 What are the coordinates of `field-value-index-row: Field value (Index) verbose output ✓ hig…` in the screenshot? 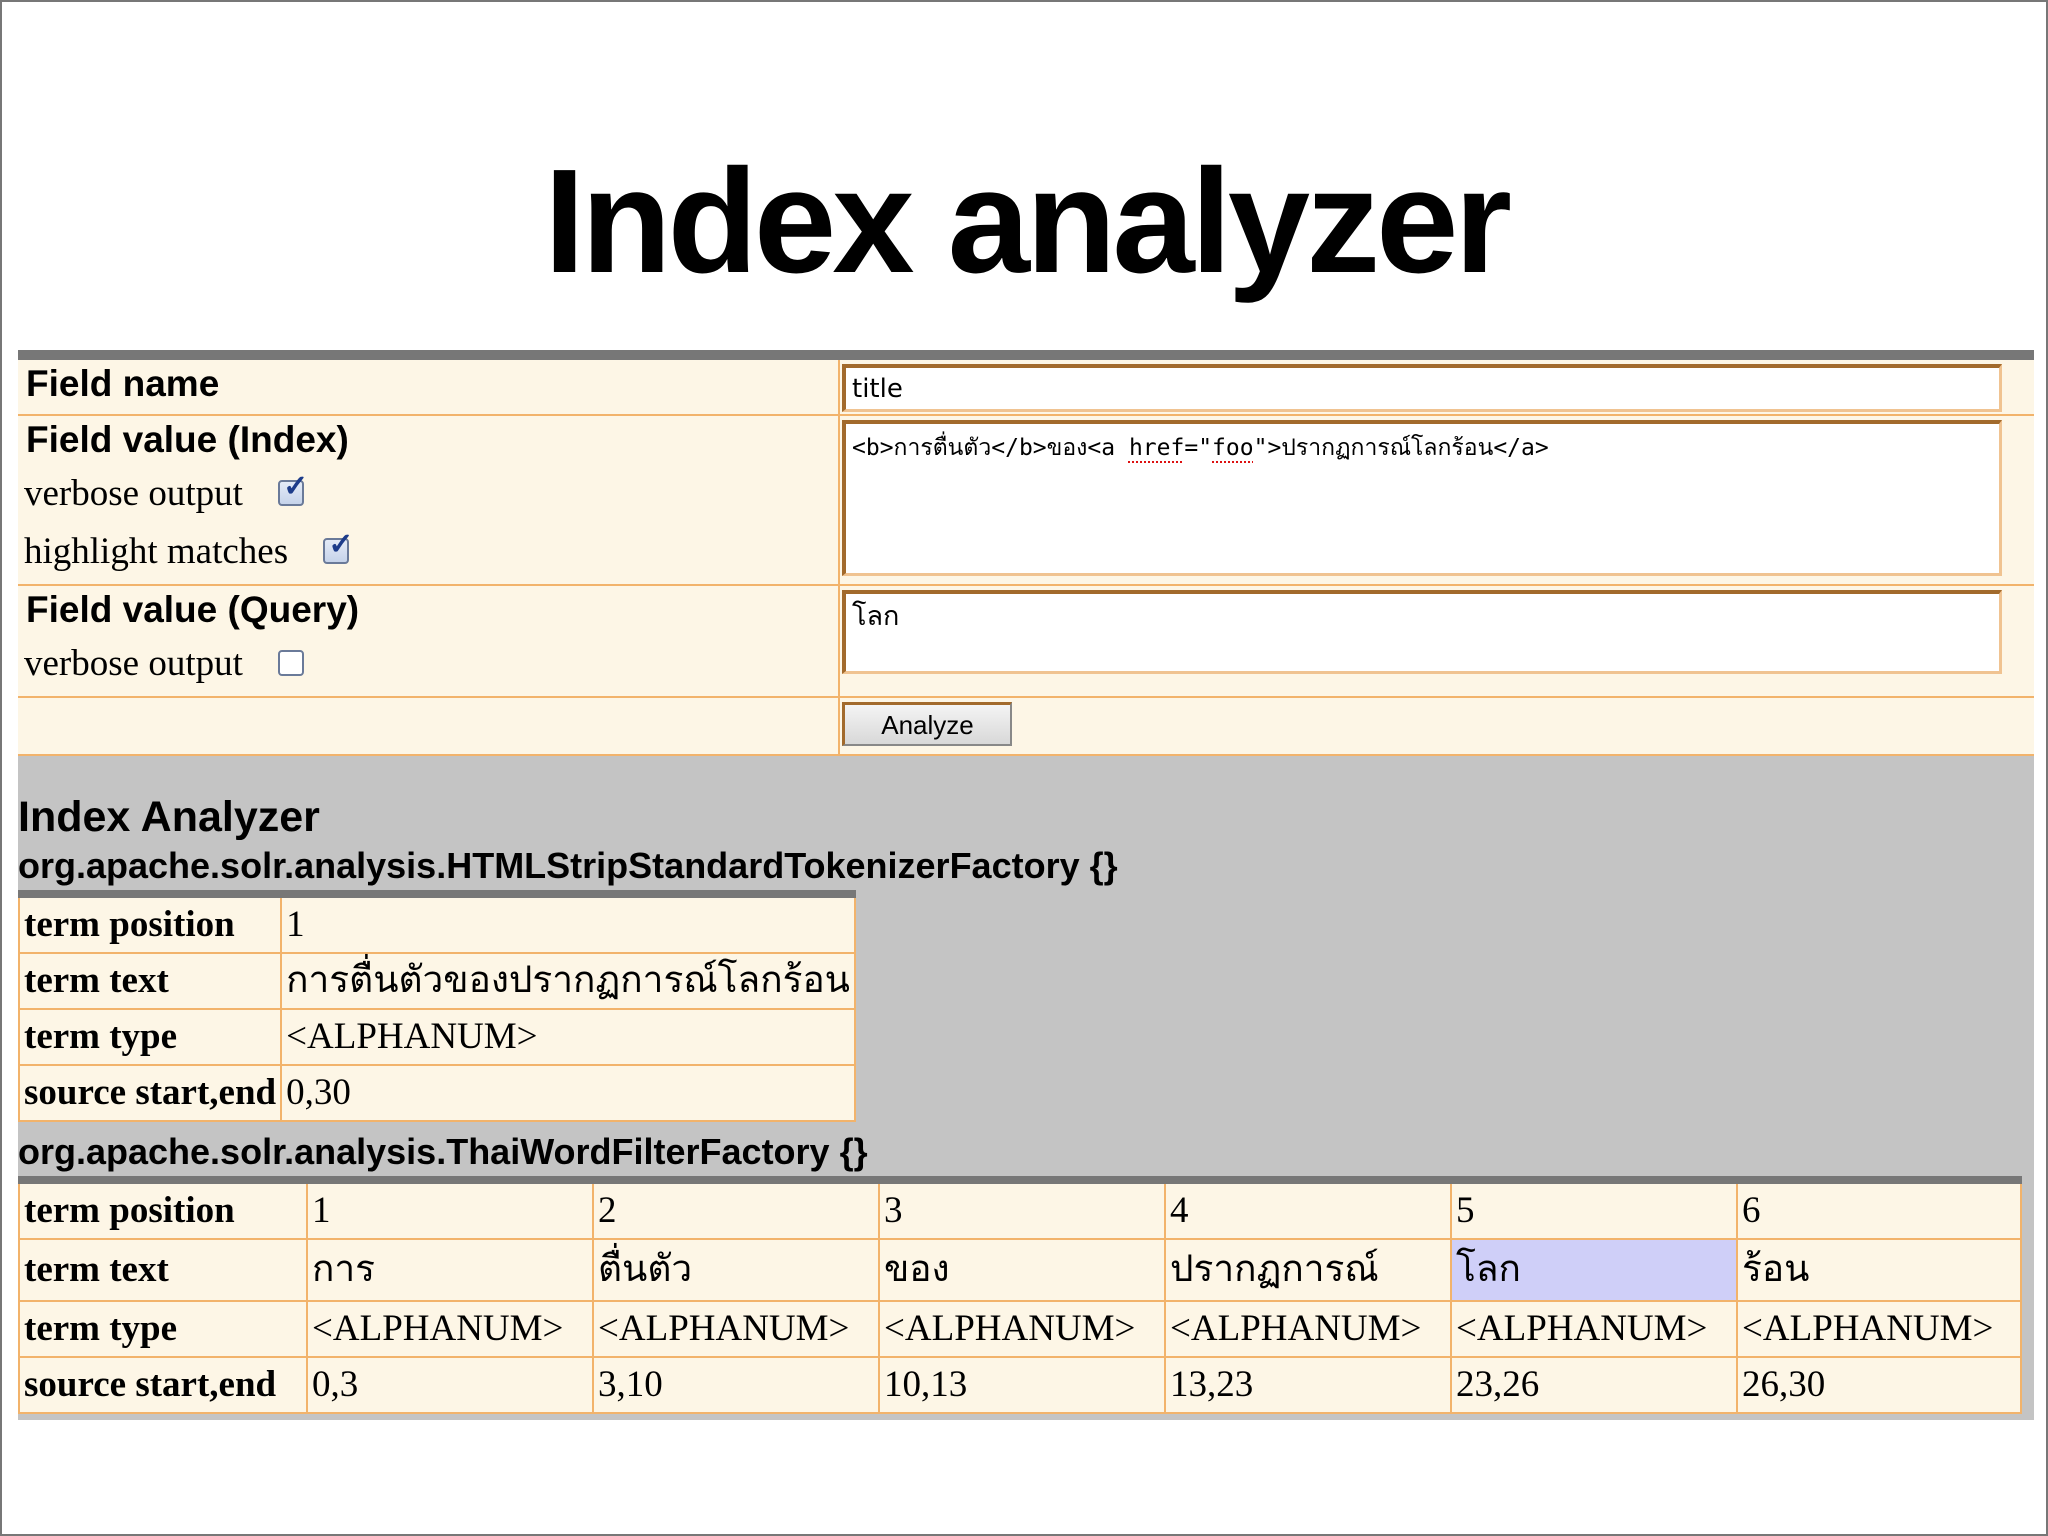 It's located at (1026, 501).